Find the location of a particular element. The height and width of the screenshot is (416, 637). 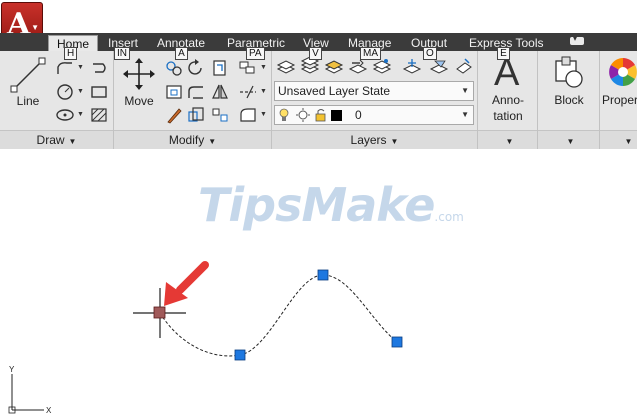

modify-panel: Move ▼ ▼ ▼ Modify ▼ is located at coordinates (193, 100).